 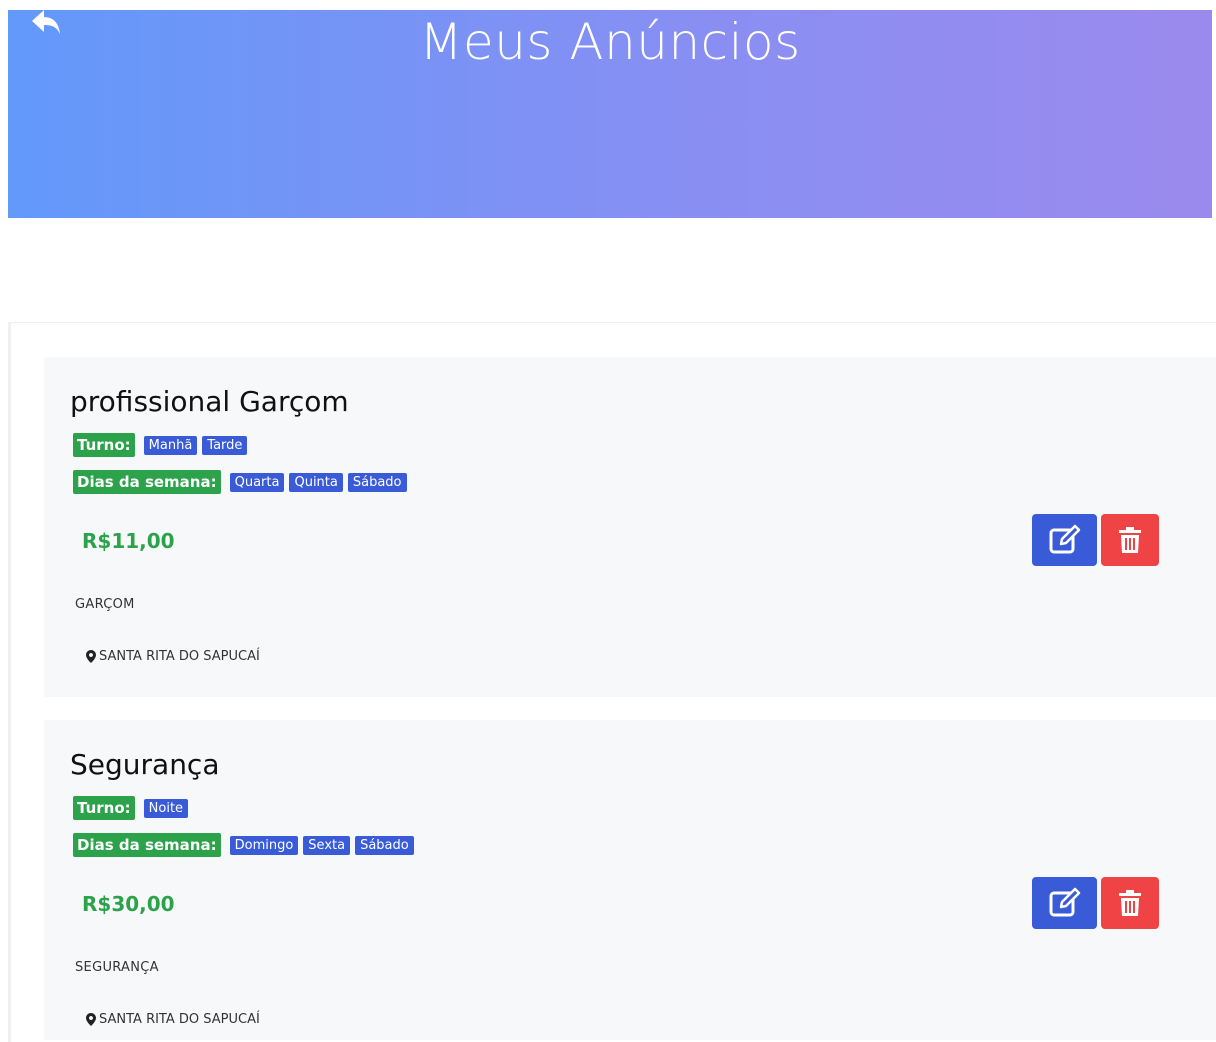 What do you see at coordinates (128, 541) in the screenshot?
I see `ad-price: R$11,00` at bounding box center [128, 541].